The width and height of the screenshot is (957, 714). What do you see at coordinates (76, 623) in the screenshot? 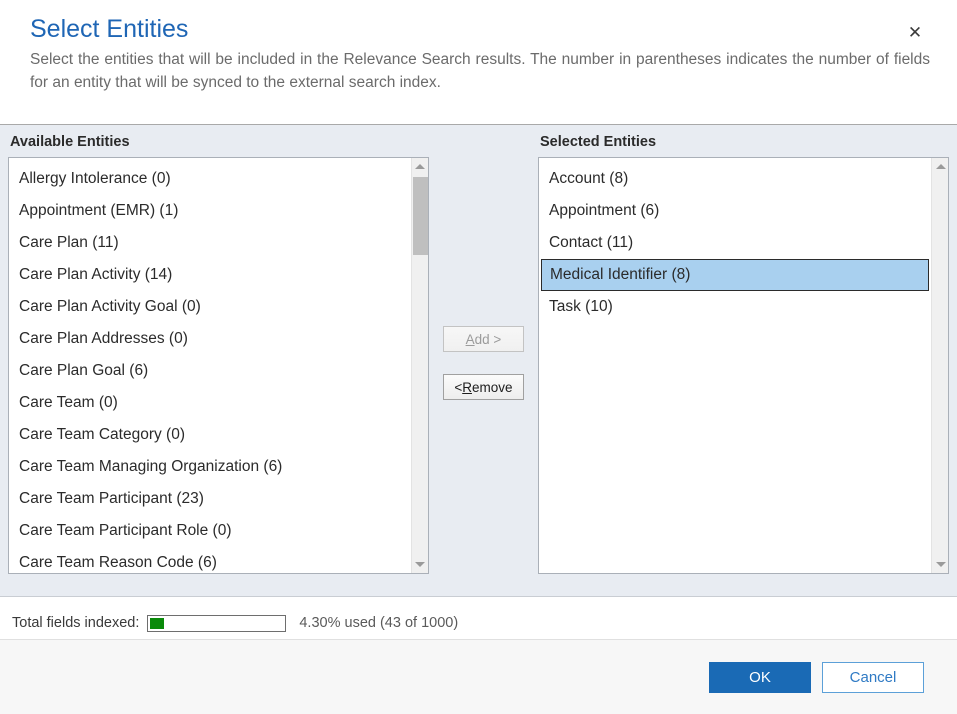
I see `total-fields-indexed-label: Total fields indexed:` at bounding box center [76, 623].